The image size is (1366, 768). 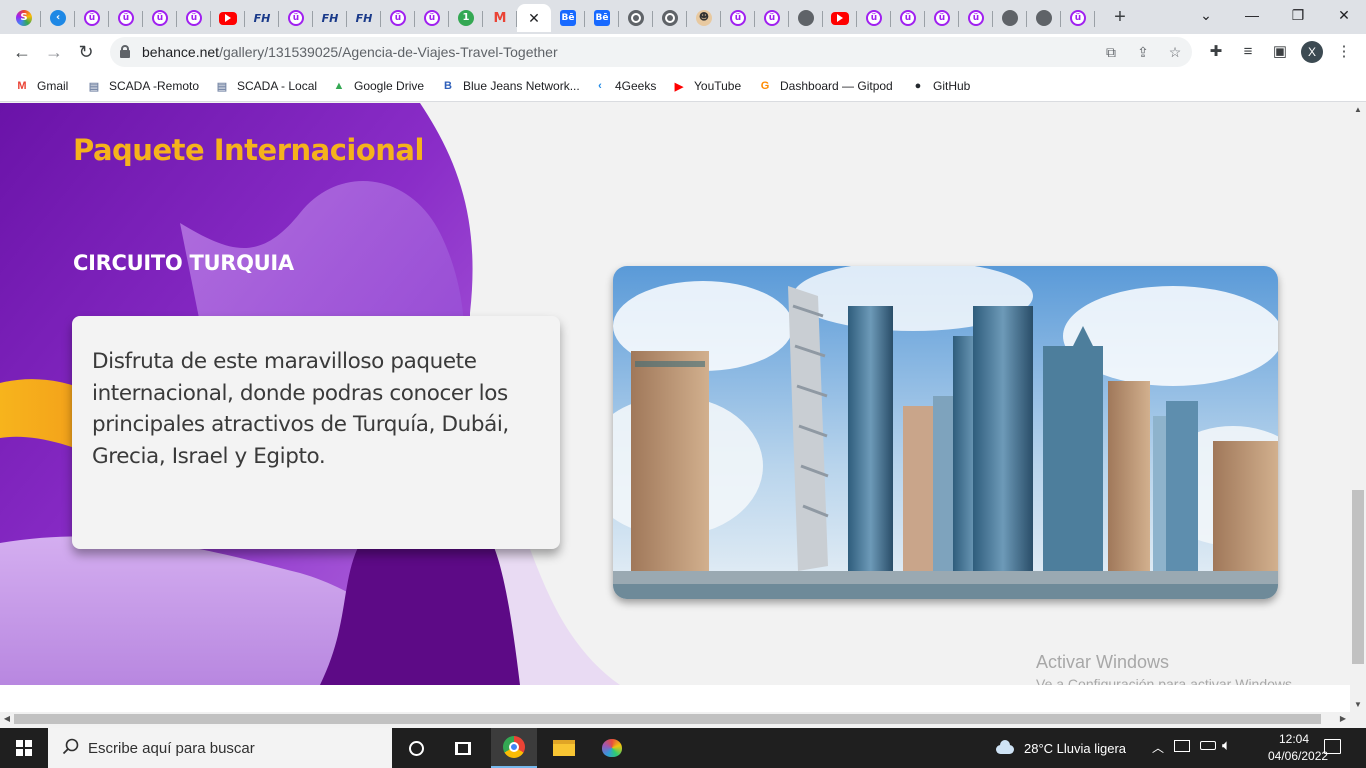 I want to click on browser-tab: S, so click(x=24, y=18).